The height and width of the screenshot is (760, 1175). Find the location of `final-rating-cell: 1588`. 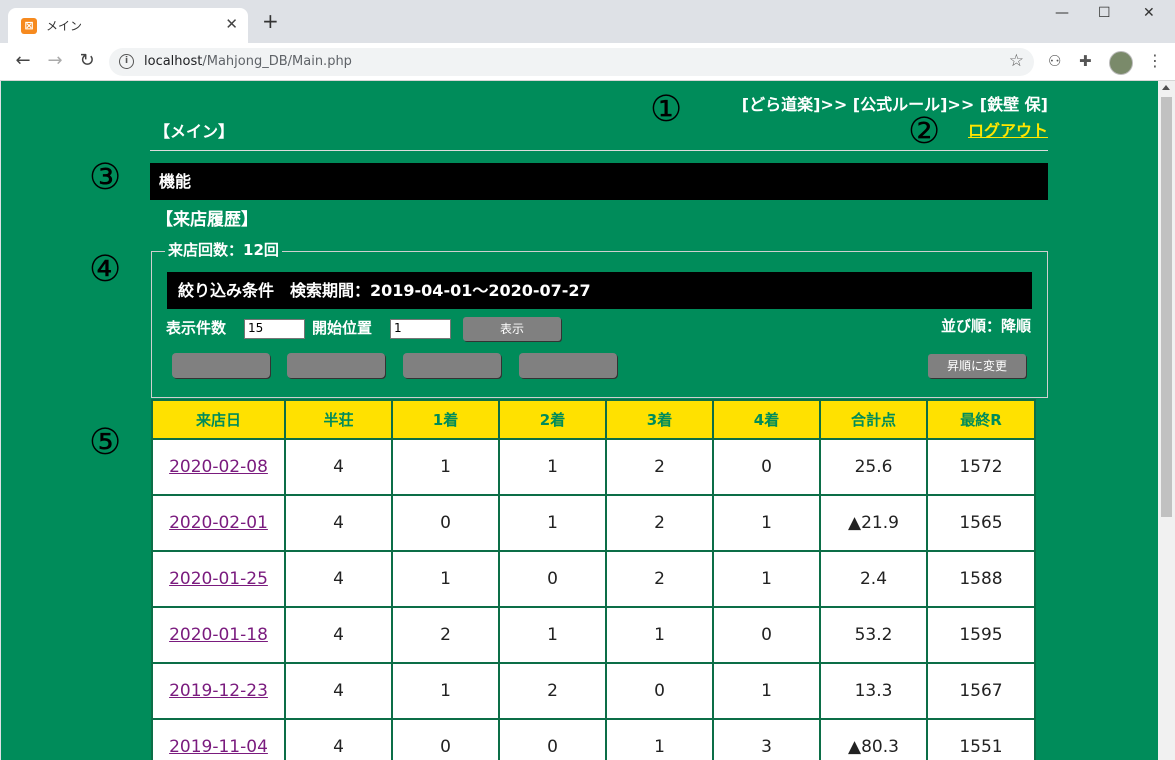

final-rating-cell: 1588 is located at coordinates (981, 579).